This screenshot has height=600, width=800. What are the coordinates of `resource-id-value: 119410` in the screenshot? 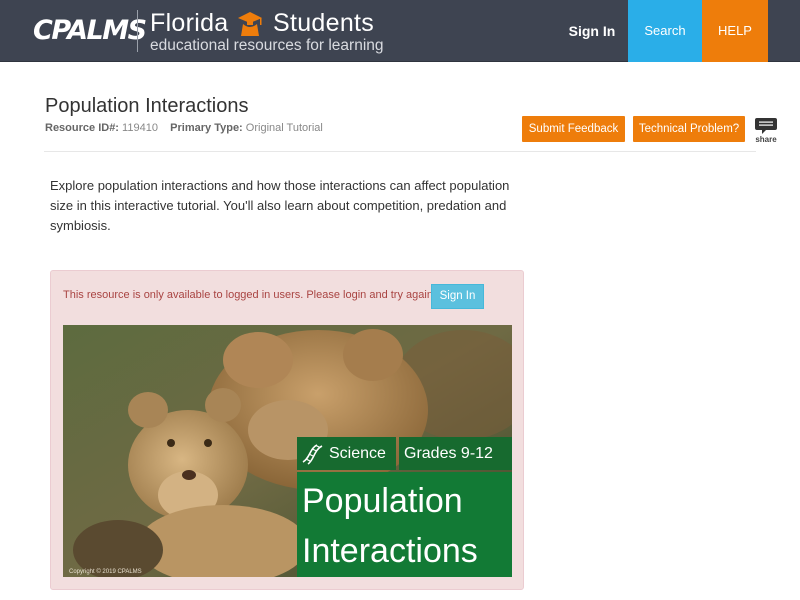 It's located at (140, 128).